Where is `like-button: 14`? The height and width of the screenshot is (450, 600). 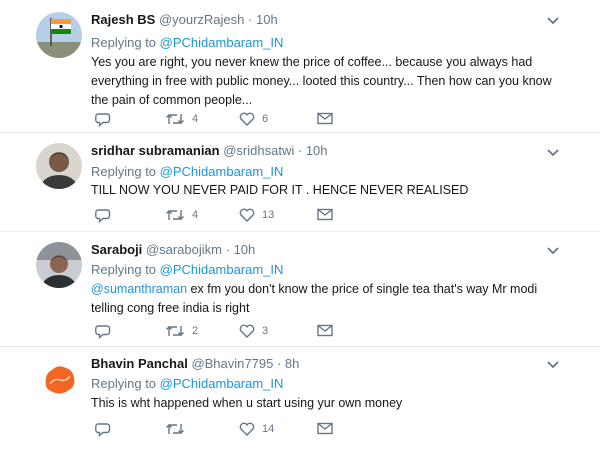
like-button: 14 is located at coordinates (256, 429).